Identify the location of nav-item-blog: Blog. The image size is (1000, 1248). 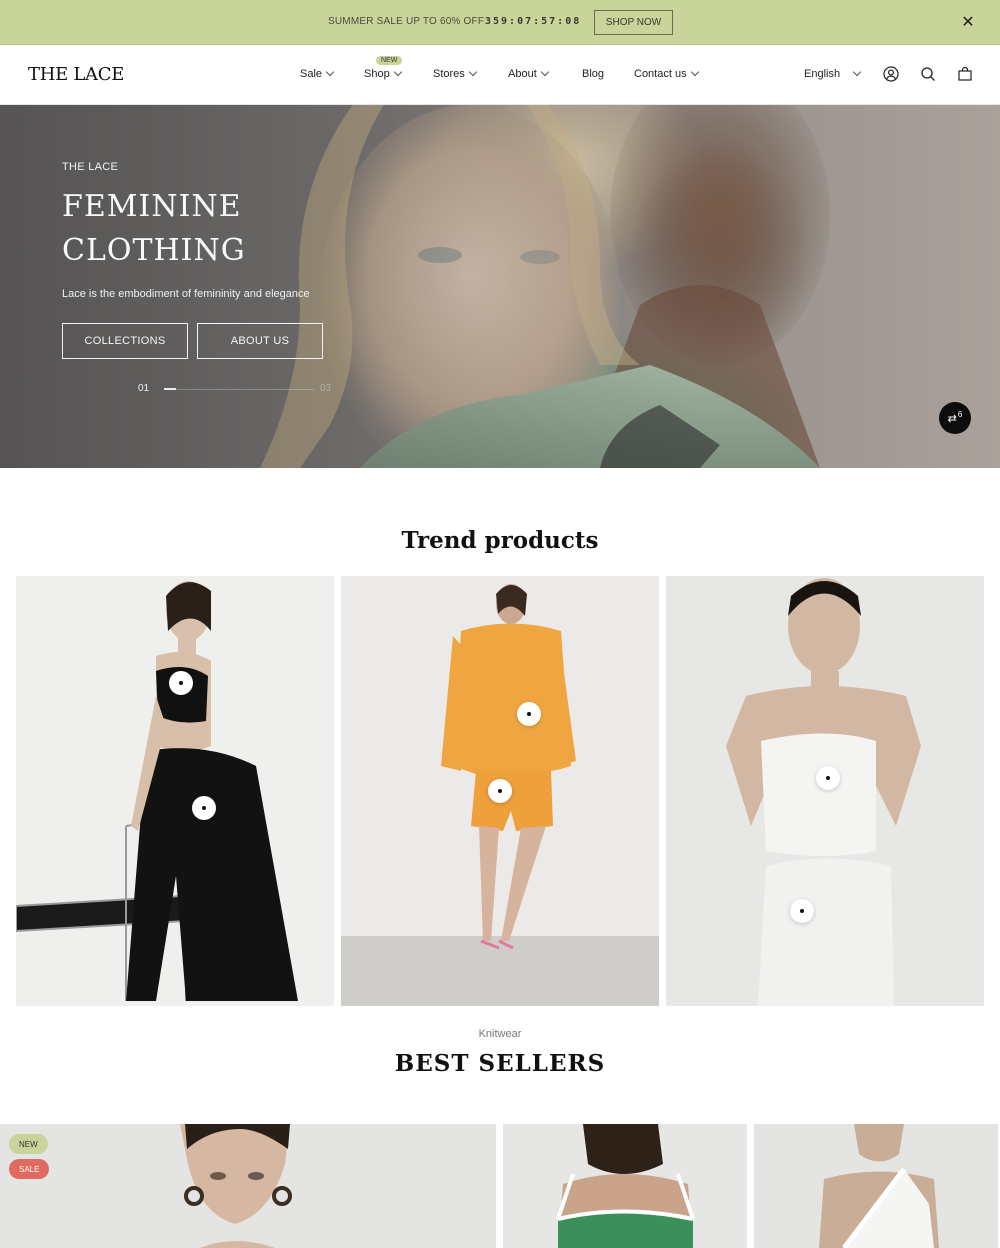
(593, 74).